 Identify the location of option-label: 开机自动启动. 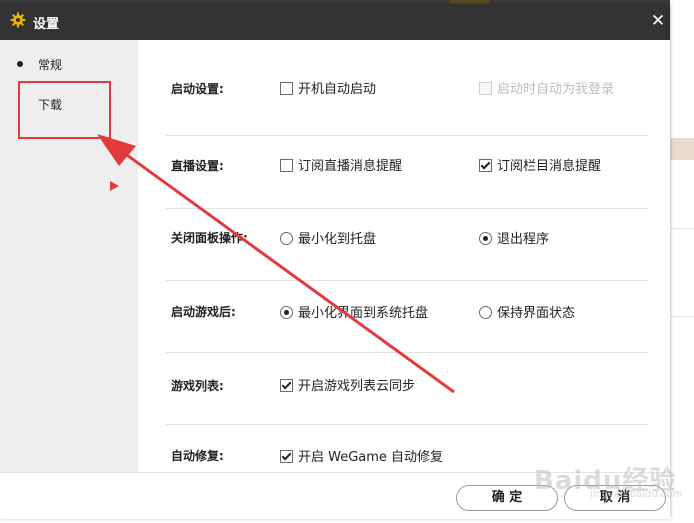
(337, 89).